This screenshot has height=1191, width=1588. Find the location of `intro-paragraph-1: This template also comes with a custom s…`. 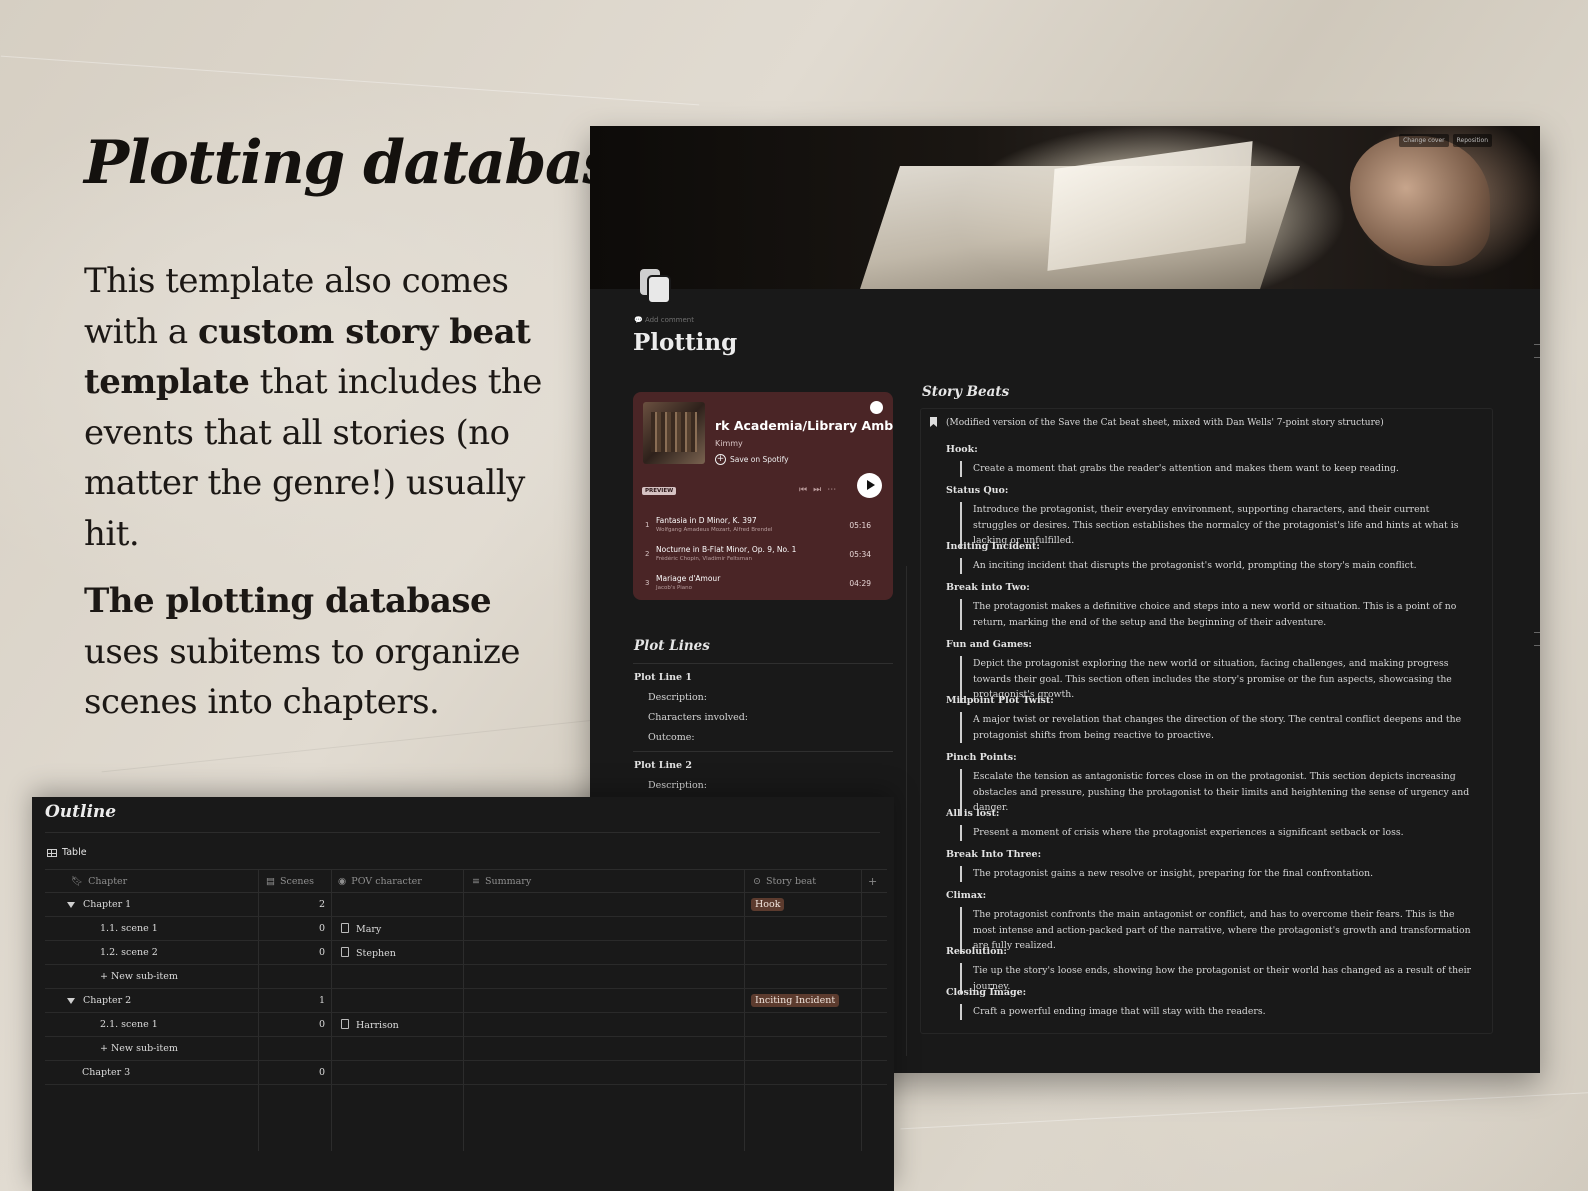

intro-paragraph-1: This template also comes with a custom s… is located at coordinates (313, 407).